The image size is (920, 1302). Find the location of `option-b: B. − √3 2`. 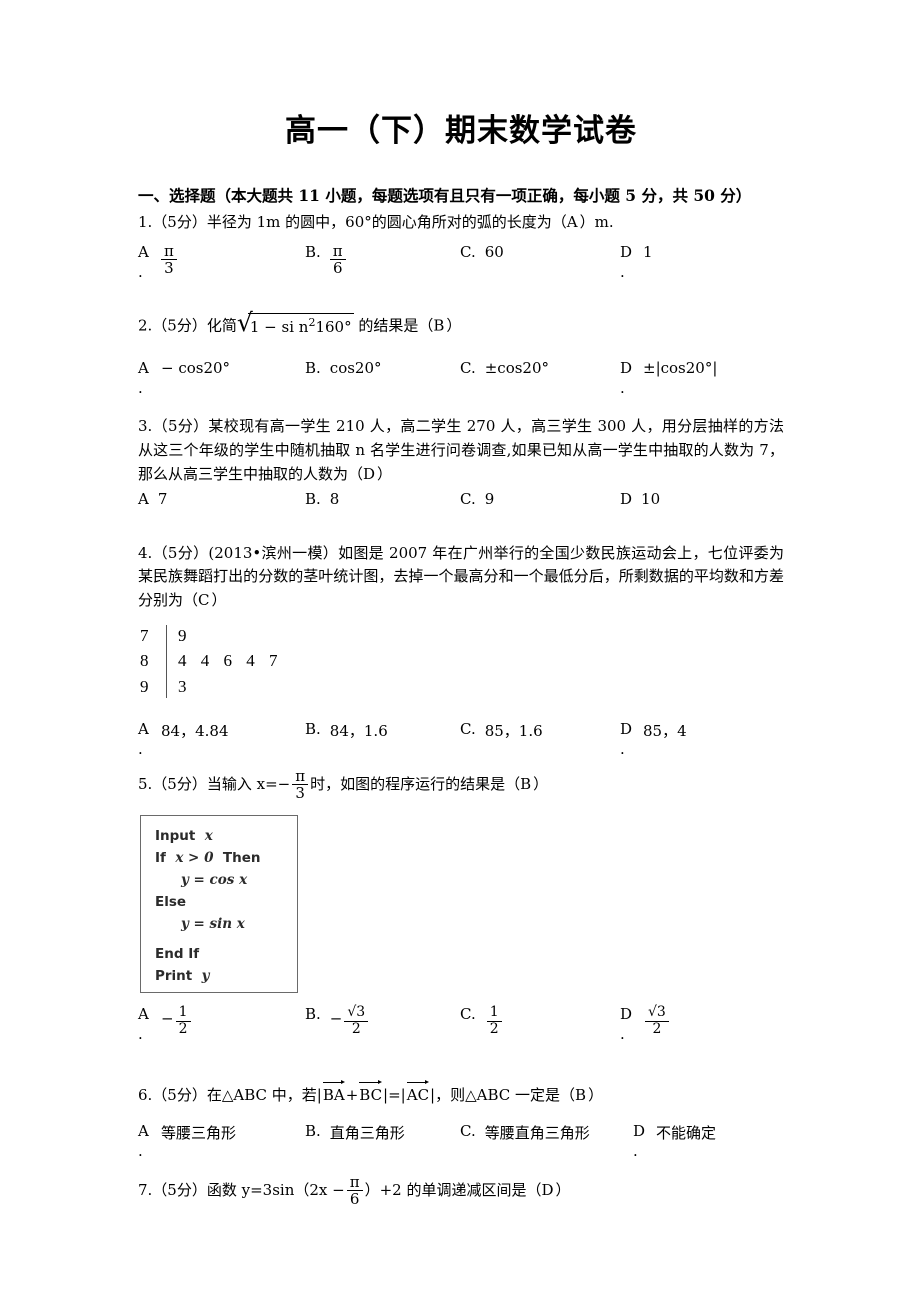

option-b: B. − √3 2 is located at coordinates (337, 1020).